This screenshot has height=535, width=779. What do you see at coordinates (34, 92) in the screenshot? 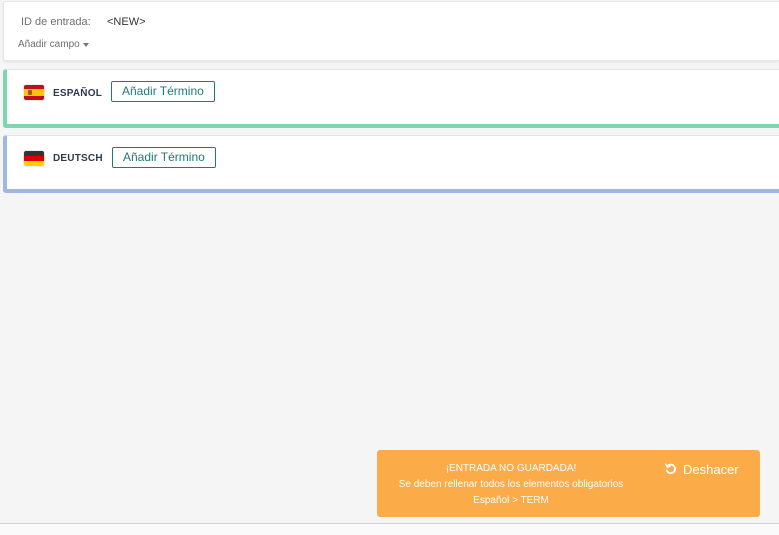
I see `spain-flag-icon` at bounding box center [34, 92].